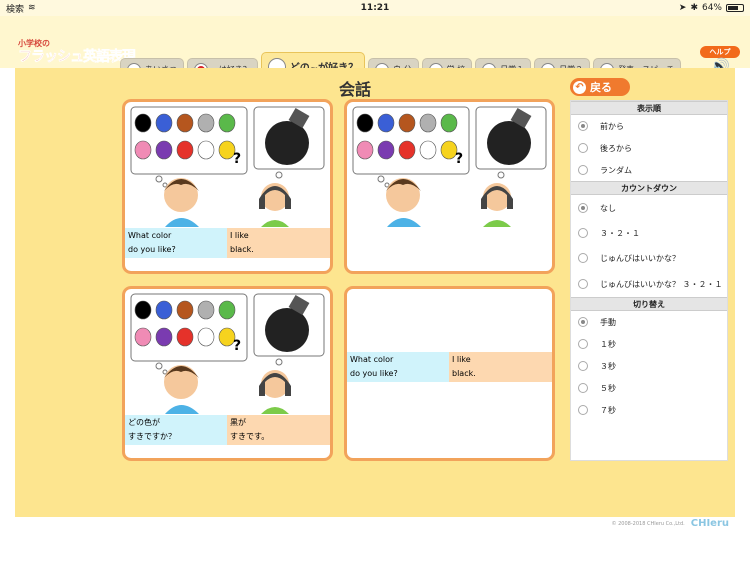 The height and width of the screenshot is (562, 750). What do you see at coordinates (649, 208) in the screenshot?
I see `countdown-option-none: なし` at bounding box center [649, 208].